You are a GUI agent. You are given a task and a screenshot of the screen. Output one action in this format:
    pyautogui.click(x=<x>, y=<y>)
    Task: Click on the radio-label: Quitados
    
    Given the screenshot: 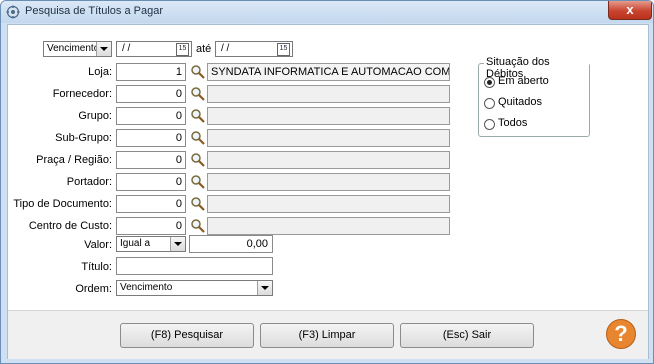 What is the action you would take?
    pyautogui.click(x=520, y=102)
    